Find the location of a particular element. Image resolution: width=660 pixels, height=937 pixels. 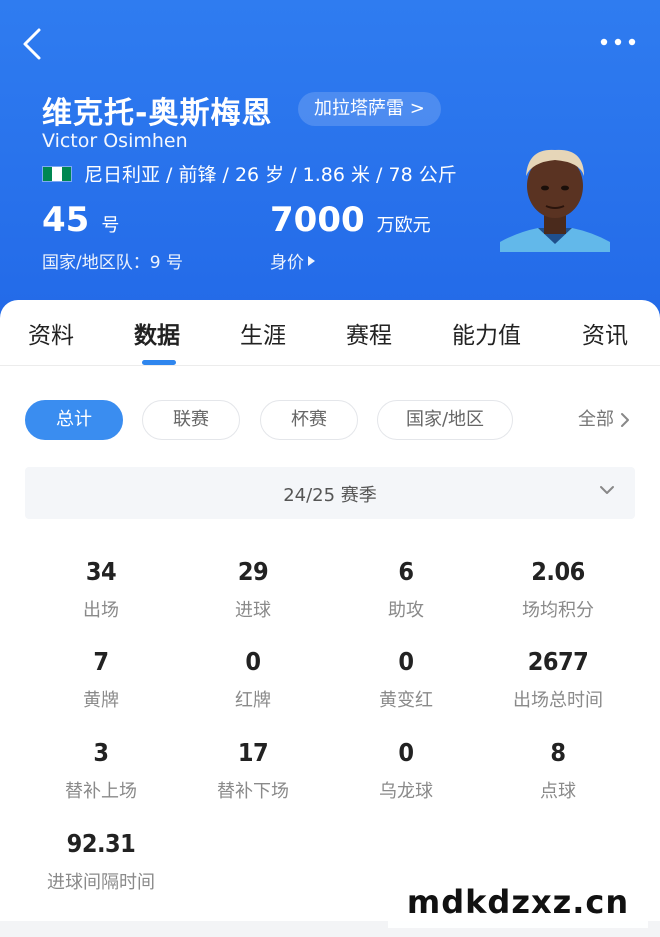

stat-yellow-cards: 7 黄牌 is located at coordinates (101, 679).